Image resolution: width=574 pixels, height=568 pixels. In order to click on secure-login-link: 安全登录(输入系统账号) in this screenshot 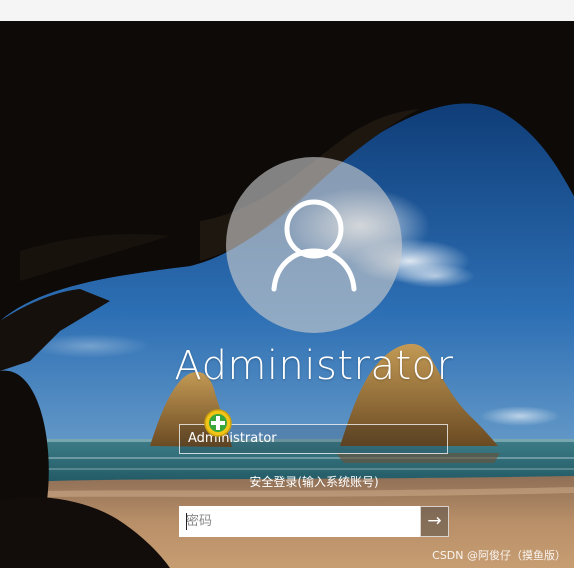, I will do `click(314, 481)`.